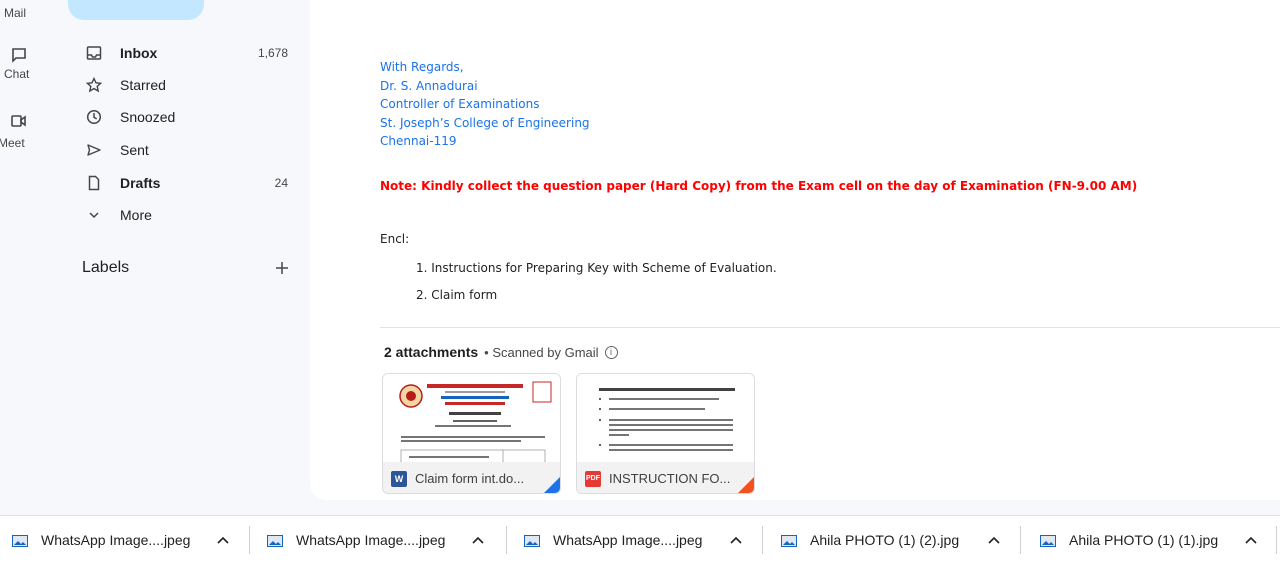 Image resolution: width=1280 pixels, height=563 pixels. I want to click on download-name: Ahila PHOTO (1) (1).jpg, so click(1144, 540).